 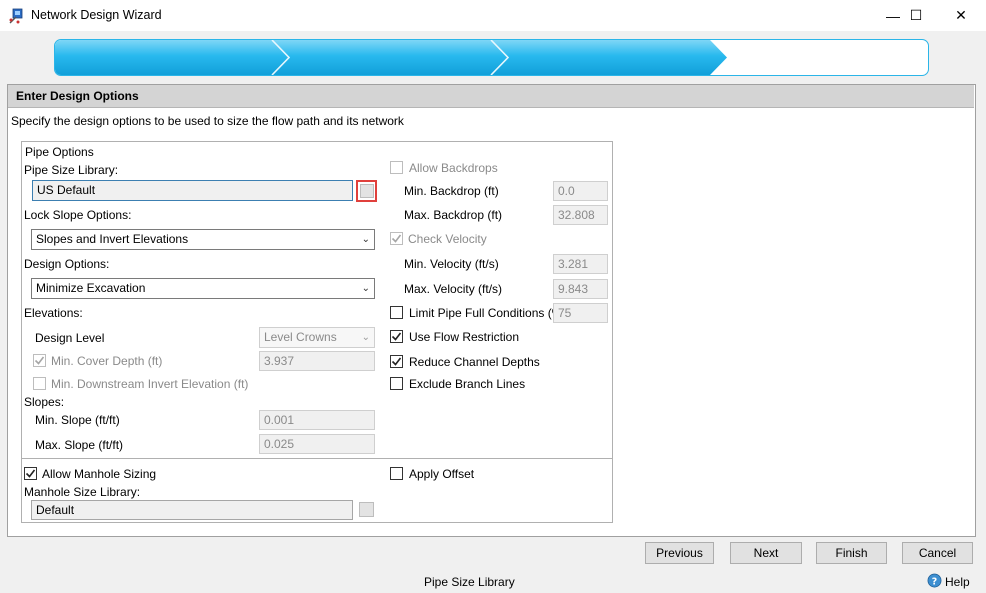 I want to click on check-velocity-checkbox, so click(x=396, y=238).